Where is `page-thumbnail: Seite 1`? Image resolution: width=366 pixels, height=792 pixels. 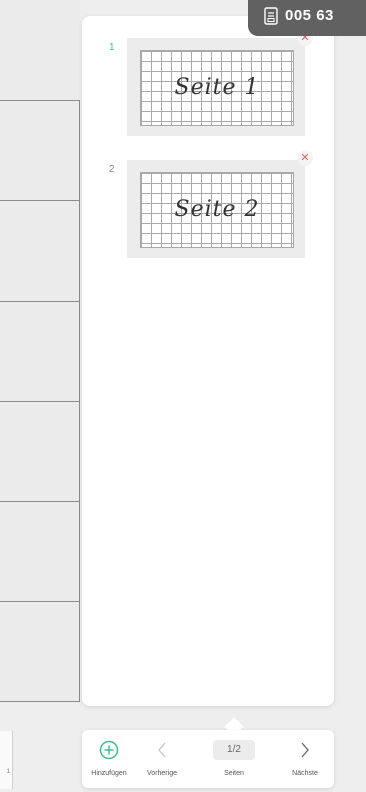 page-thumbnail: Seite 1 is located at coordinates (216, 87).